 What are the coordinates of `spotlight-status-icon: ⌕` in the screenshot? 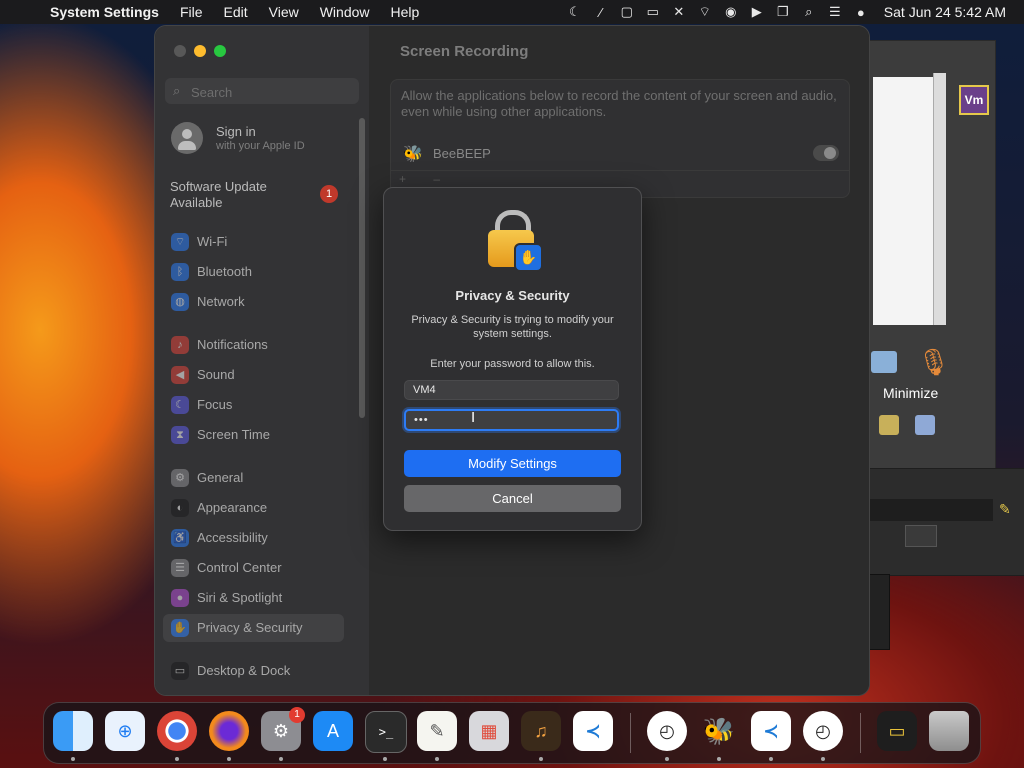 It's located at (809, 12).